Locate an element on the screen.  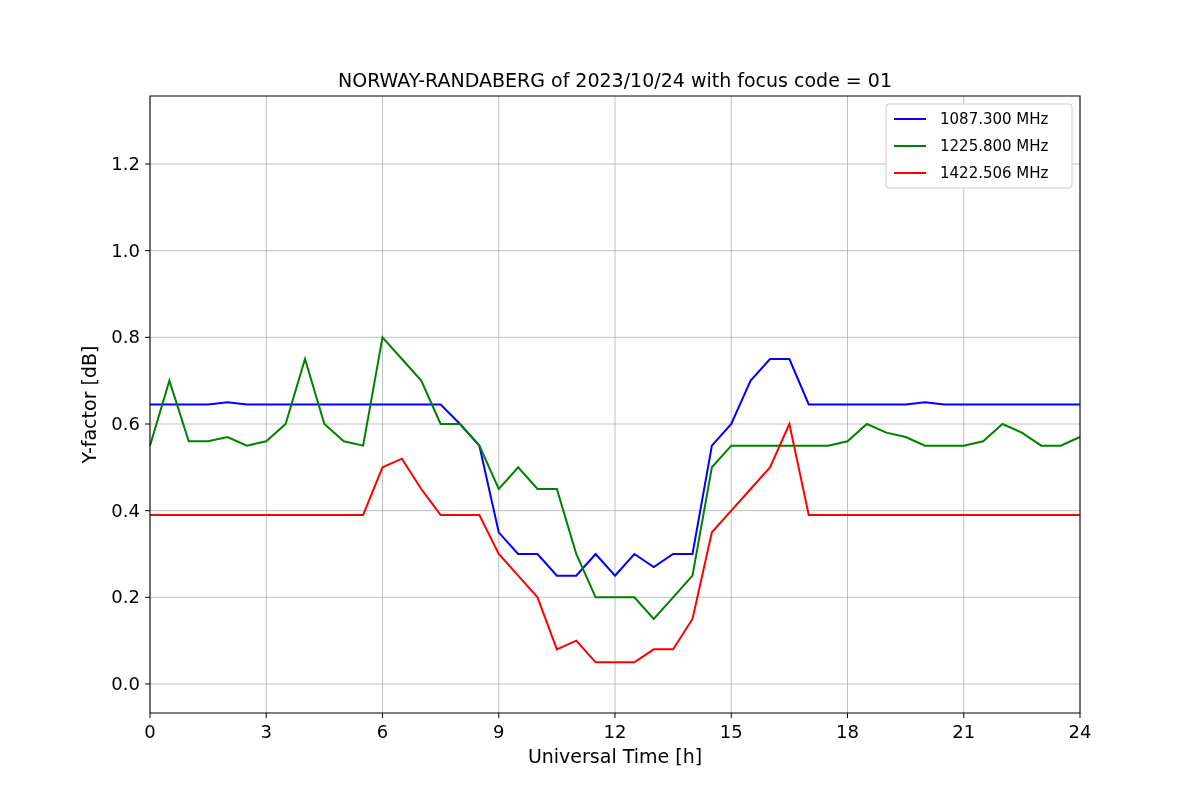
legend-label: 1087.300 MHz is located at coordinates (994, 119).